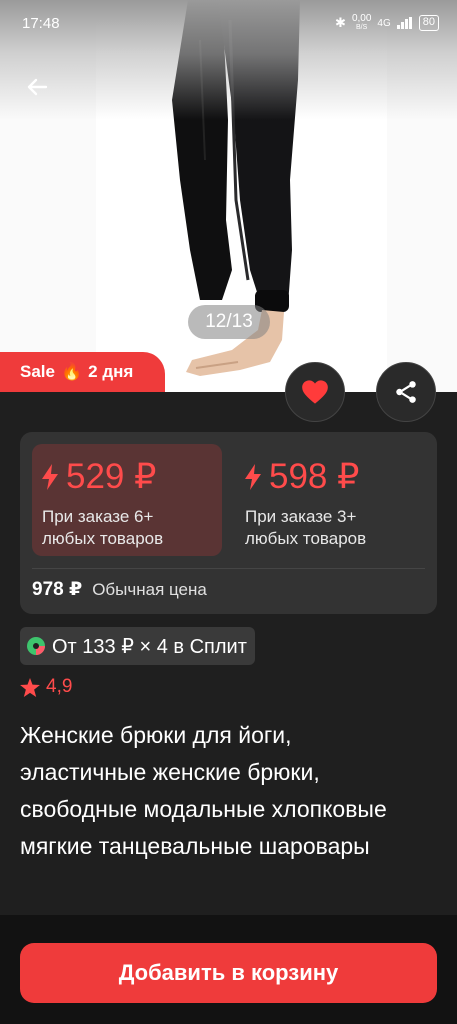  What do you see at coordinates (71, 371) in the screenshot?
I see `fire-icon: 🔥` at bounding box center [71, 371].